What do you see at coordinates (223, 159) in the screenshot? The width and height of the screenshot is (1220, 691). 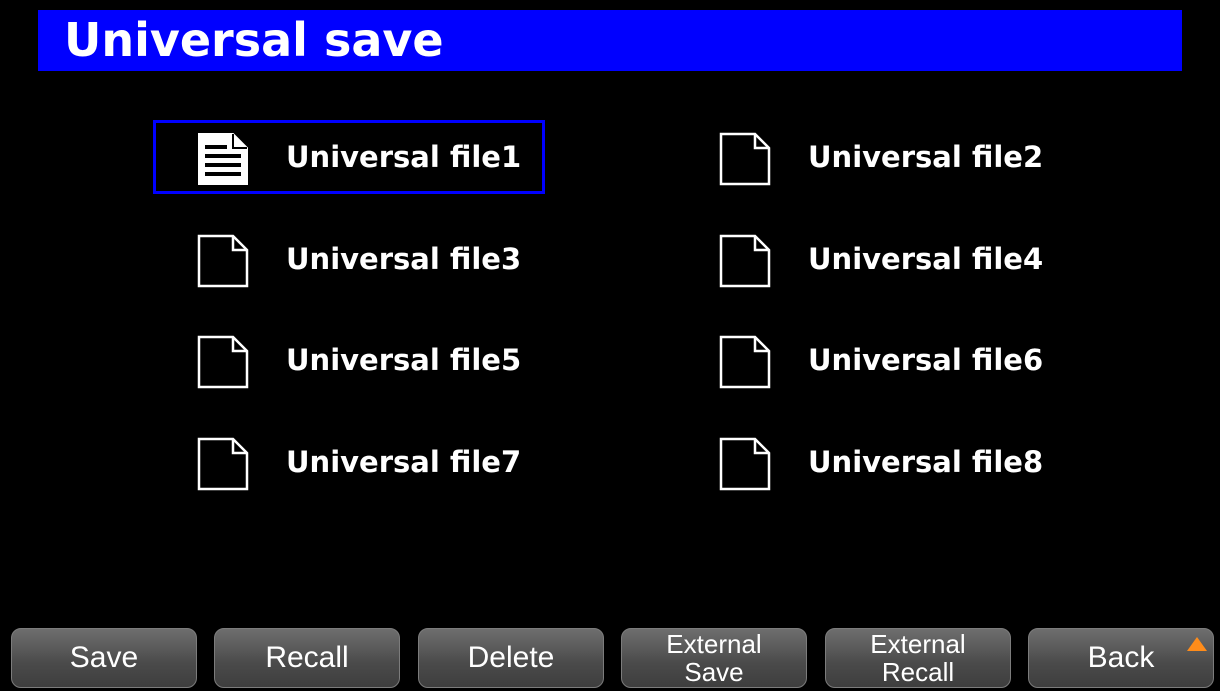 I see `document-with-lines-icon` at bounding box center [223, 159].